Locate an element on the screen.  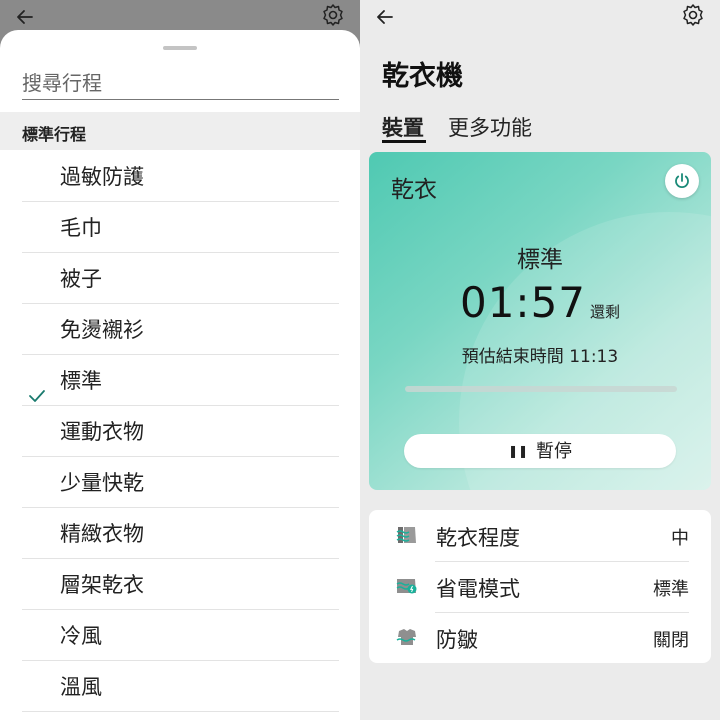
program-item: 溫風 is located at coordinates (180, 686).